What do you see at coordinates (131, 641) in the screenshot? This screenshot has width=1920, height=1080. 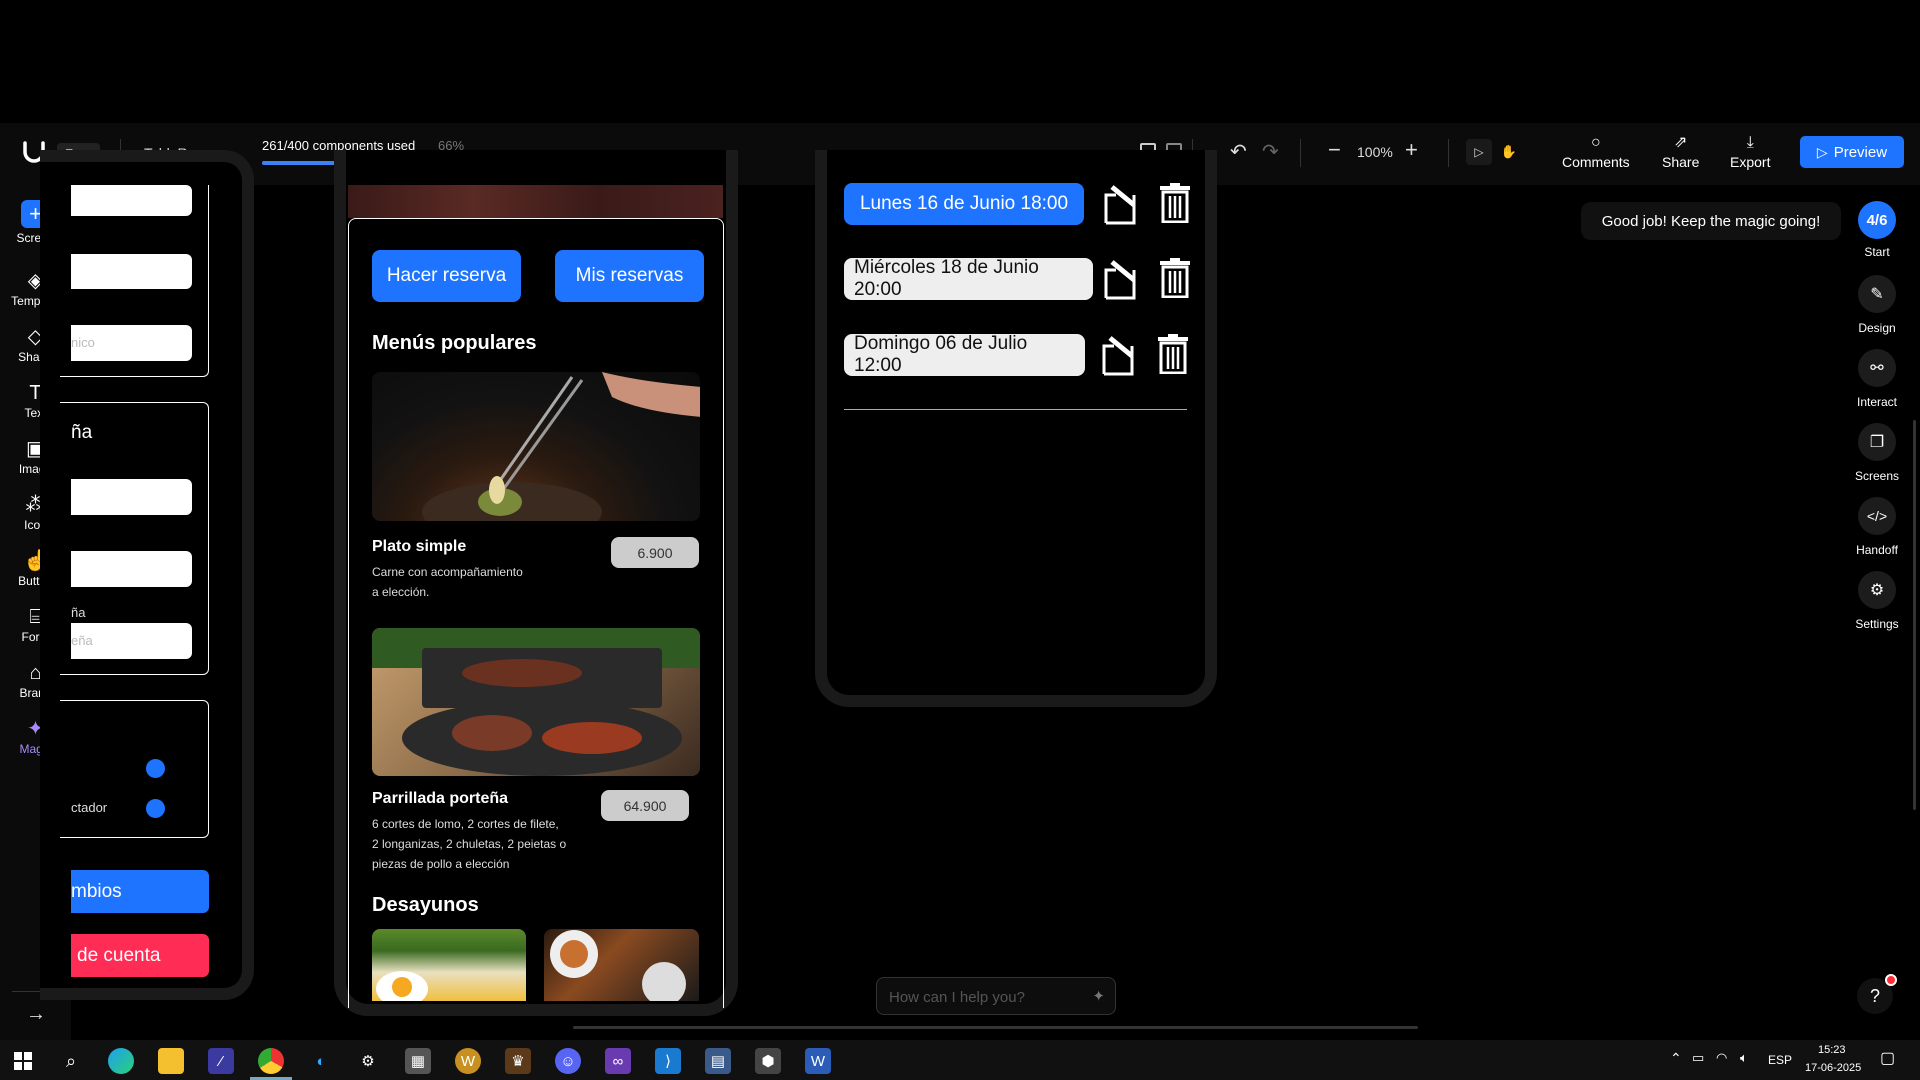 I see `password-field: eña` at bounding box center [131, 641].